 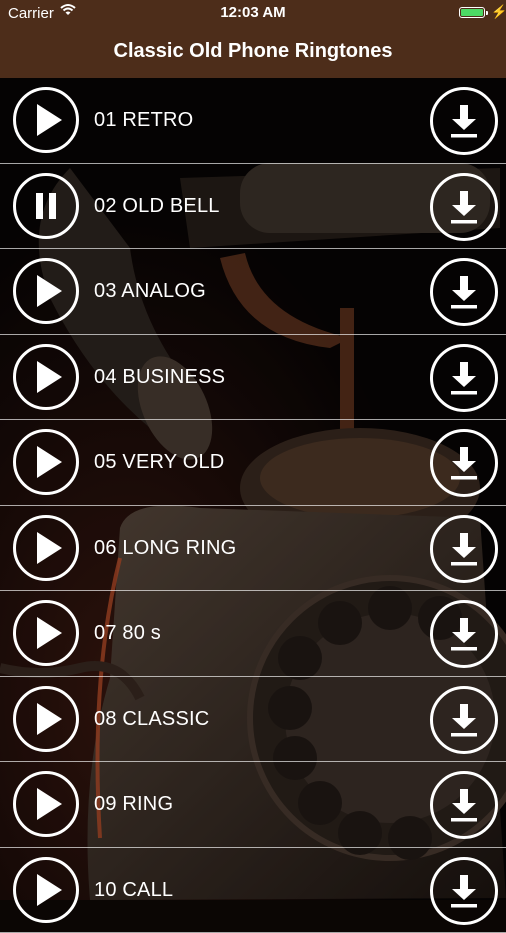 I want to click on ringtone-title: 02 OLD BELL, so click(x=157, y=206).